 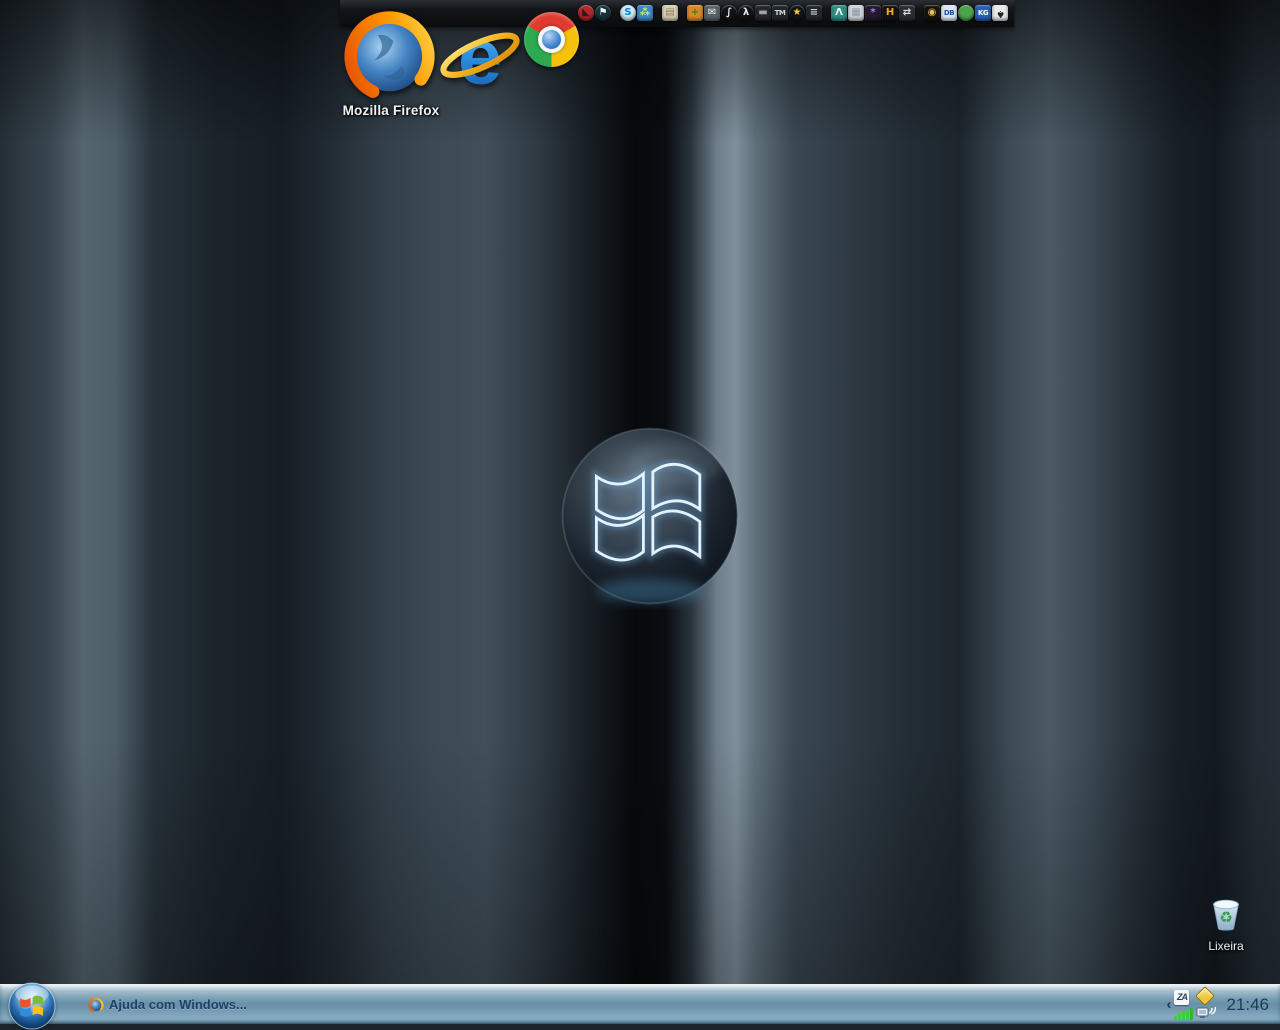 What do you see at coordinates (389, 54) in the screenshot?
I see `firefox-icon` at bounding box center [389, 54].